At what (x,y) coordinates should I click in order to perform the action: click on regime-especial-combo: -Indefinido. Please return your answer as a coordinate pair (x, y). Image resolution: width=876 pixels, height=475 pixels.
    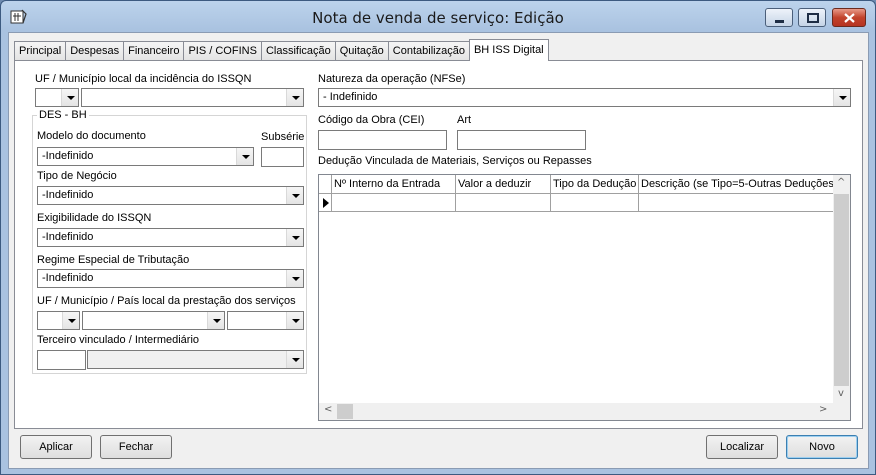
    Looking at the image, I should click on (170, 278).